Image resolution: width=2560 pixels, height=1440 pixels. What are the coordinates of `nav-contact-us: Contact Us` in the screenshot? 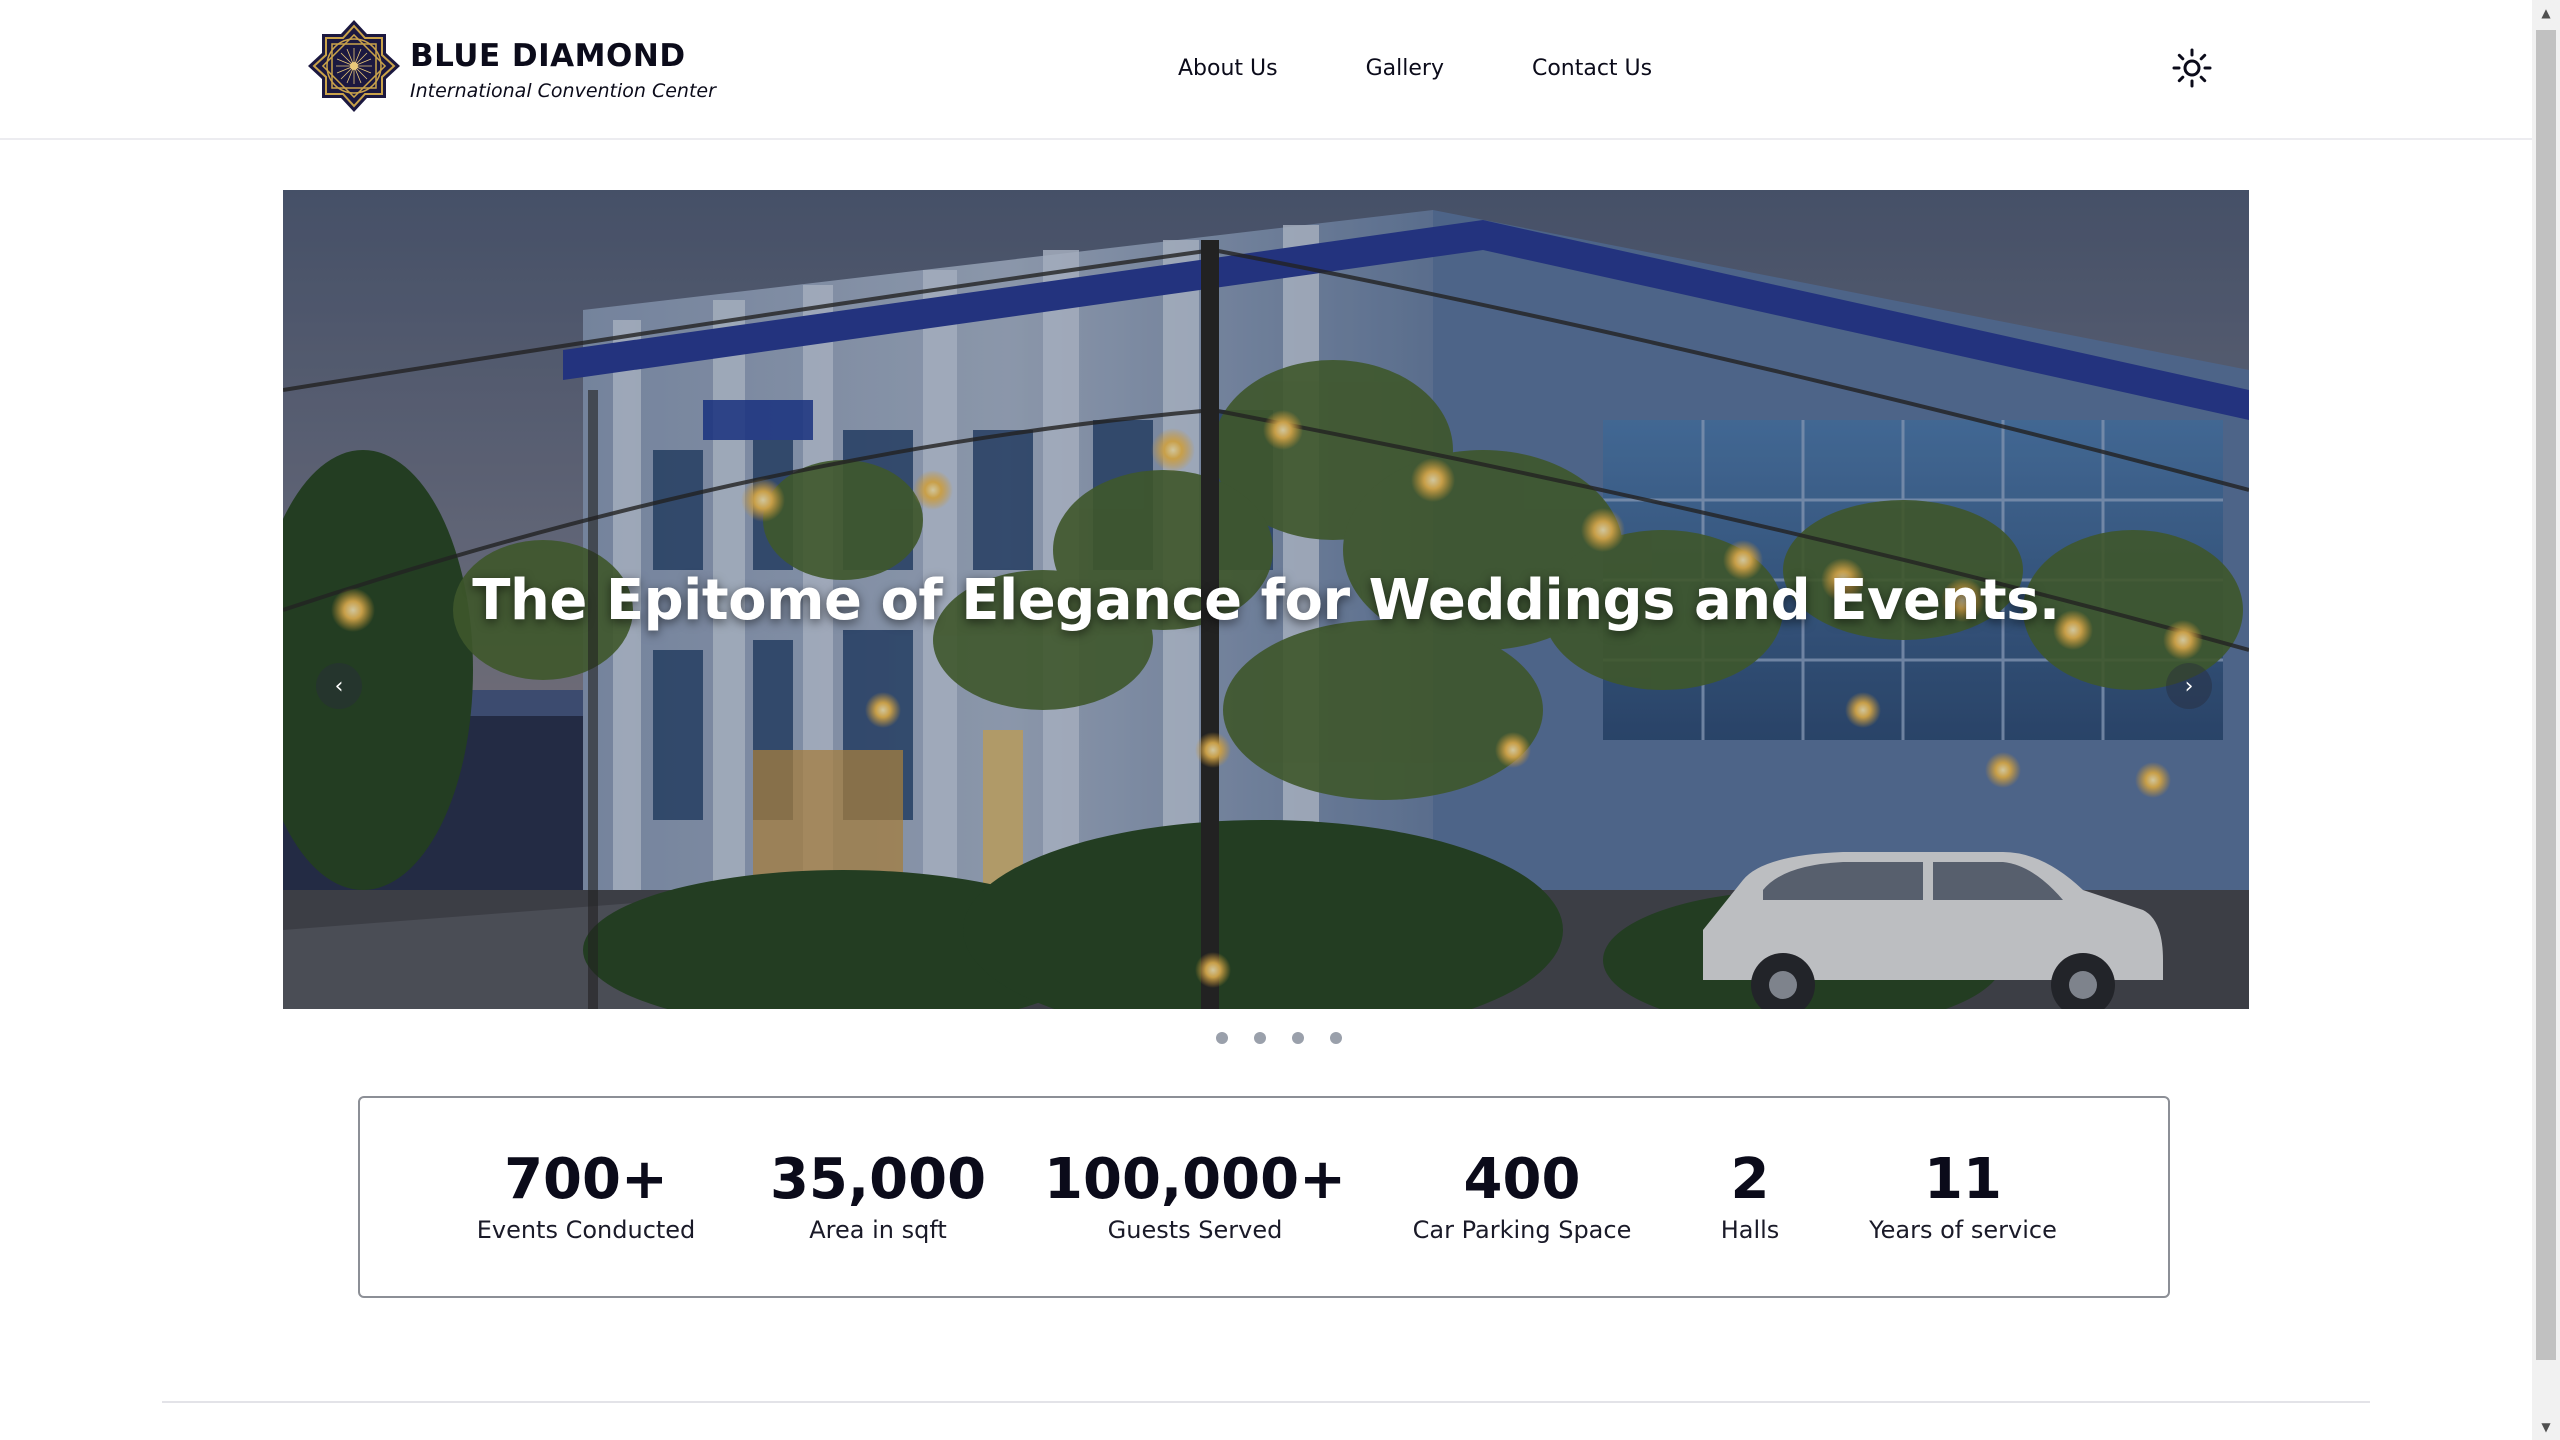 It's located at (1592, 68).